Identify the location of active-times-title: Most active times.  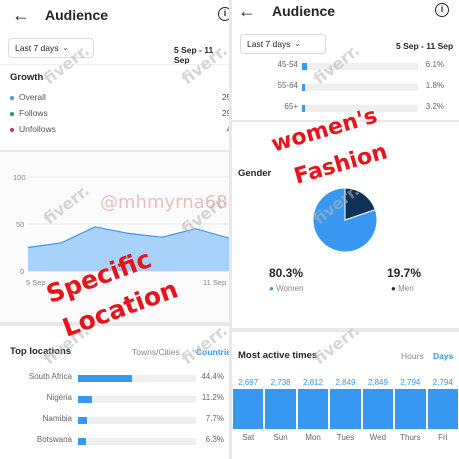
(278, 355).